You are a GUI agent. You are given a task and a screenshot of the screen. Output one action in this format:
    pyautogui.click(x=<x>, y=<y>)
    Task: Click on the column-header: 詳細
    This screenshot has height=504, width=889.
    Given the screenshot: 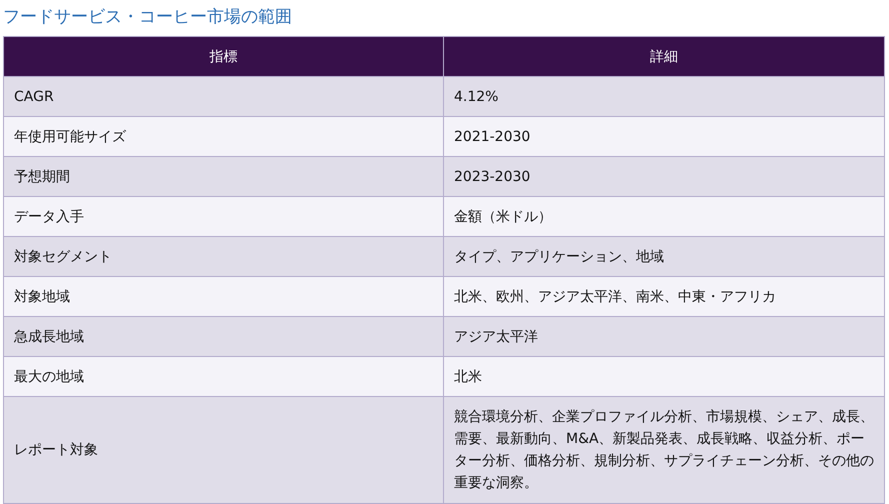 What is the action you would take?
    pyautogui.click(x=664, y=56)
    